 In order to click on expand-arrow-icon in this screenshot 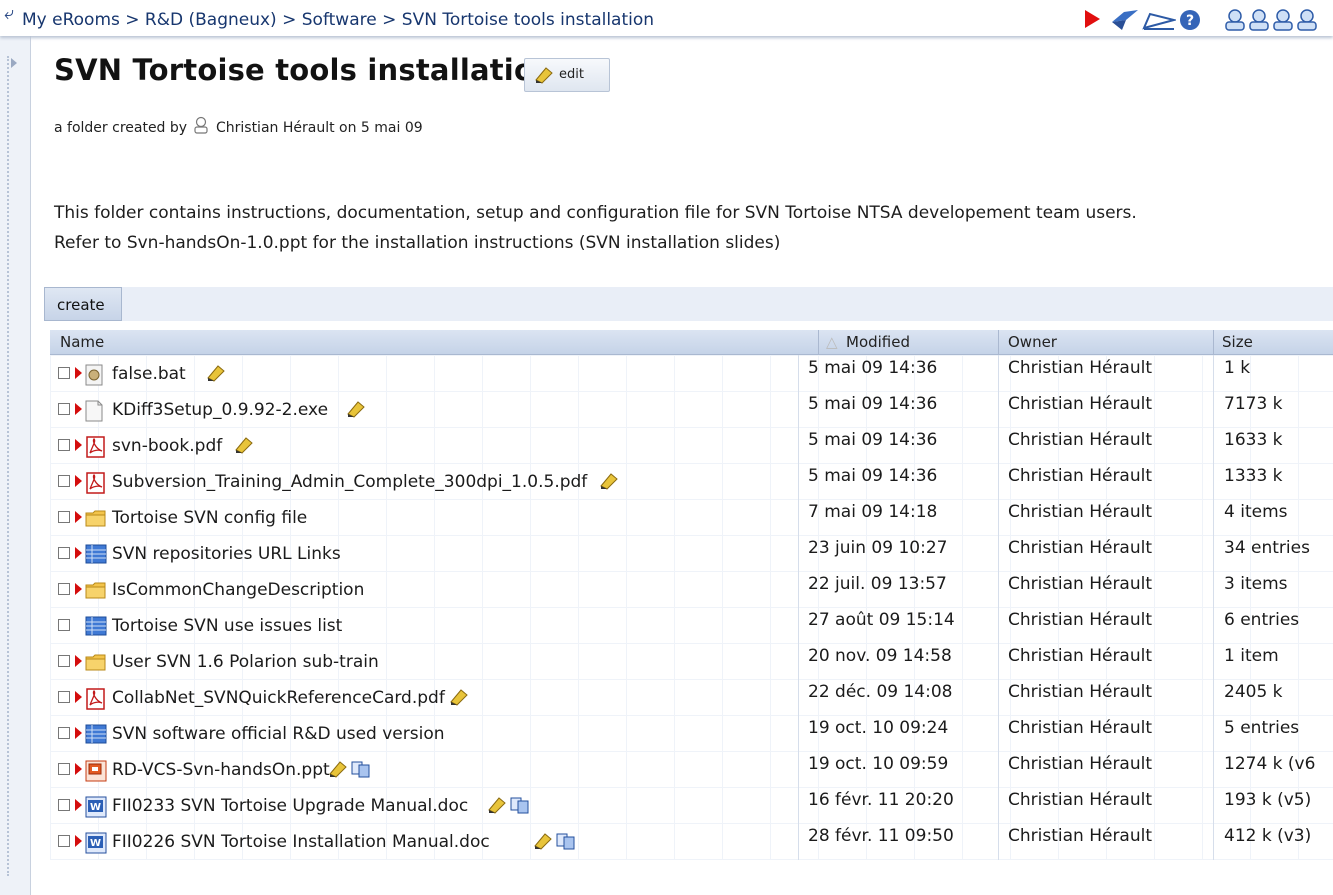, I will do `click(14, 63)`.